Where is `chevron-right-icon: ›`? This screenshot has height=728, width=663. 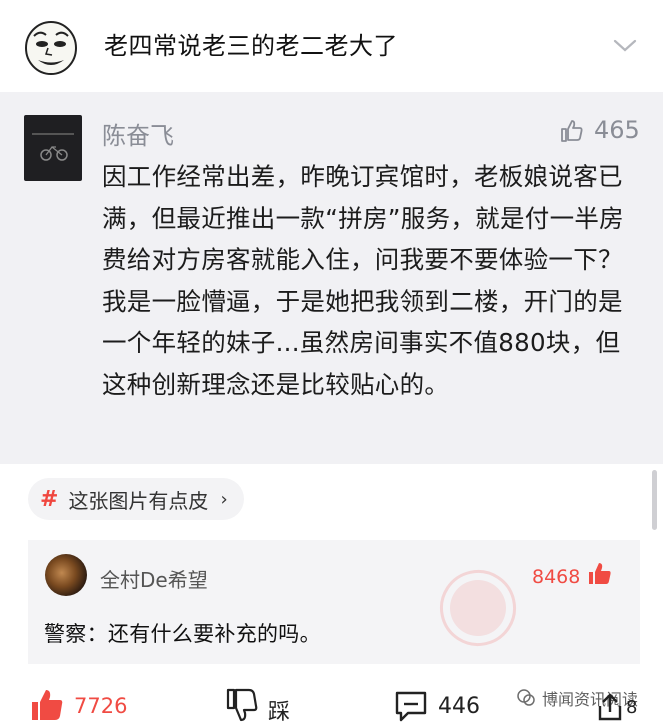
chevron-right-icon: › is located at coordinates (224, 499).